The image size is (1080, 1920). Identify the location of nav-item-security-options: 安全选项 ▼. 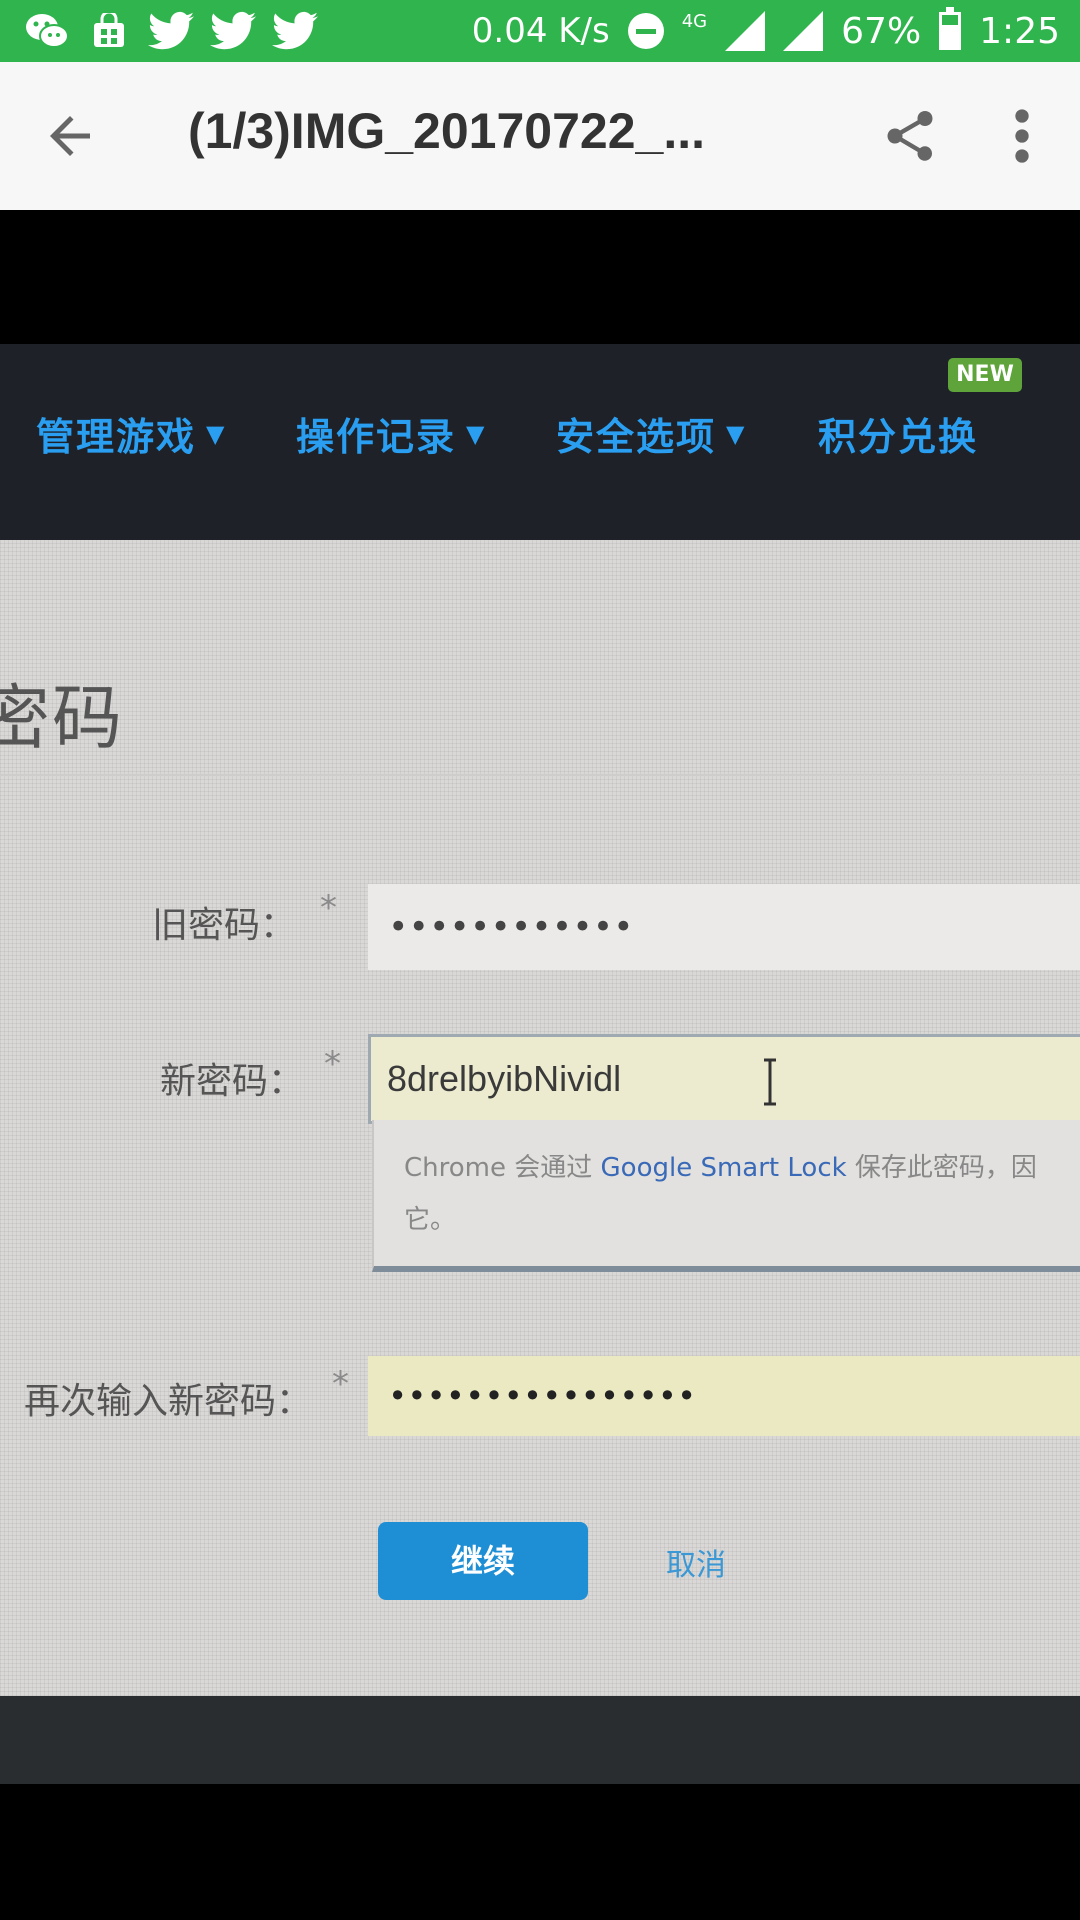
(651, 433).